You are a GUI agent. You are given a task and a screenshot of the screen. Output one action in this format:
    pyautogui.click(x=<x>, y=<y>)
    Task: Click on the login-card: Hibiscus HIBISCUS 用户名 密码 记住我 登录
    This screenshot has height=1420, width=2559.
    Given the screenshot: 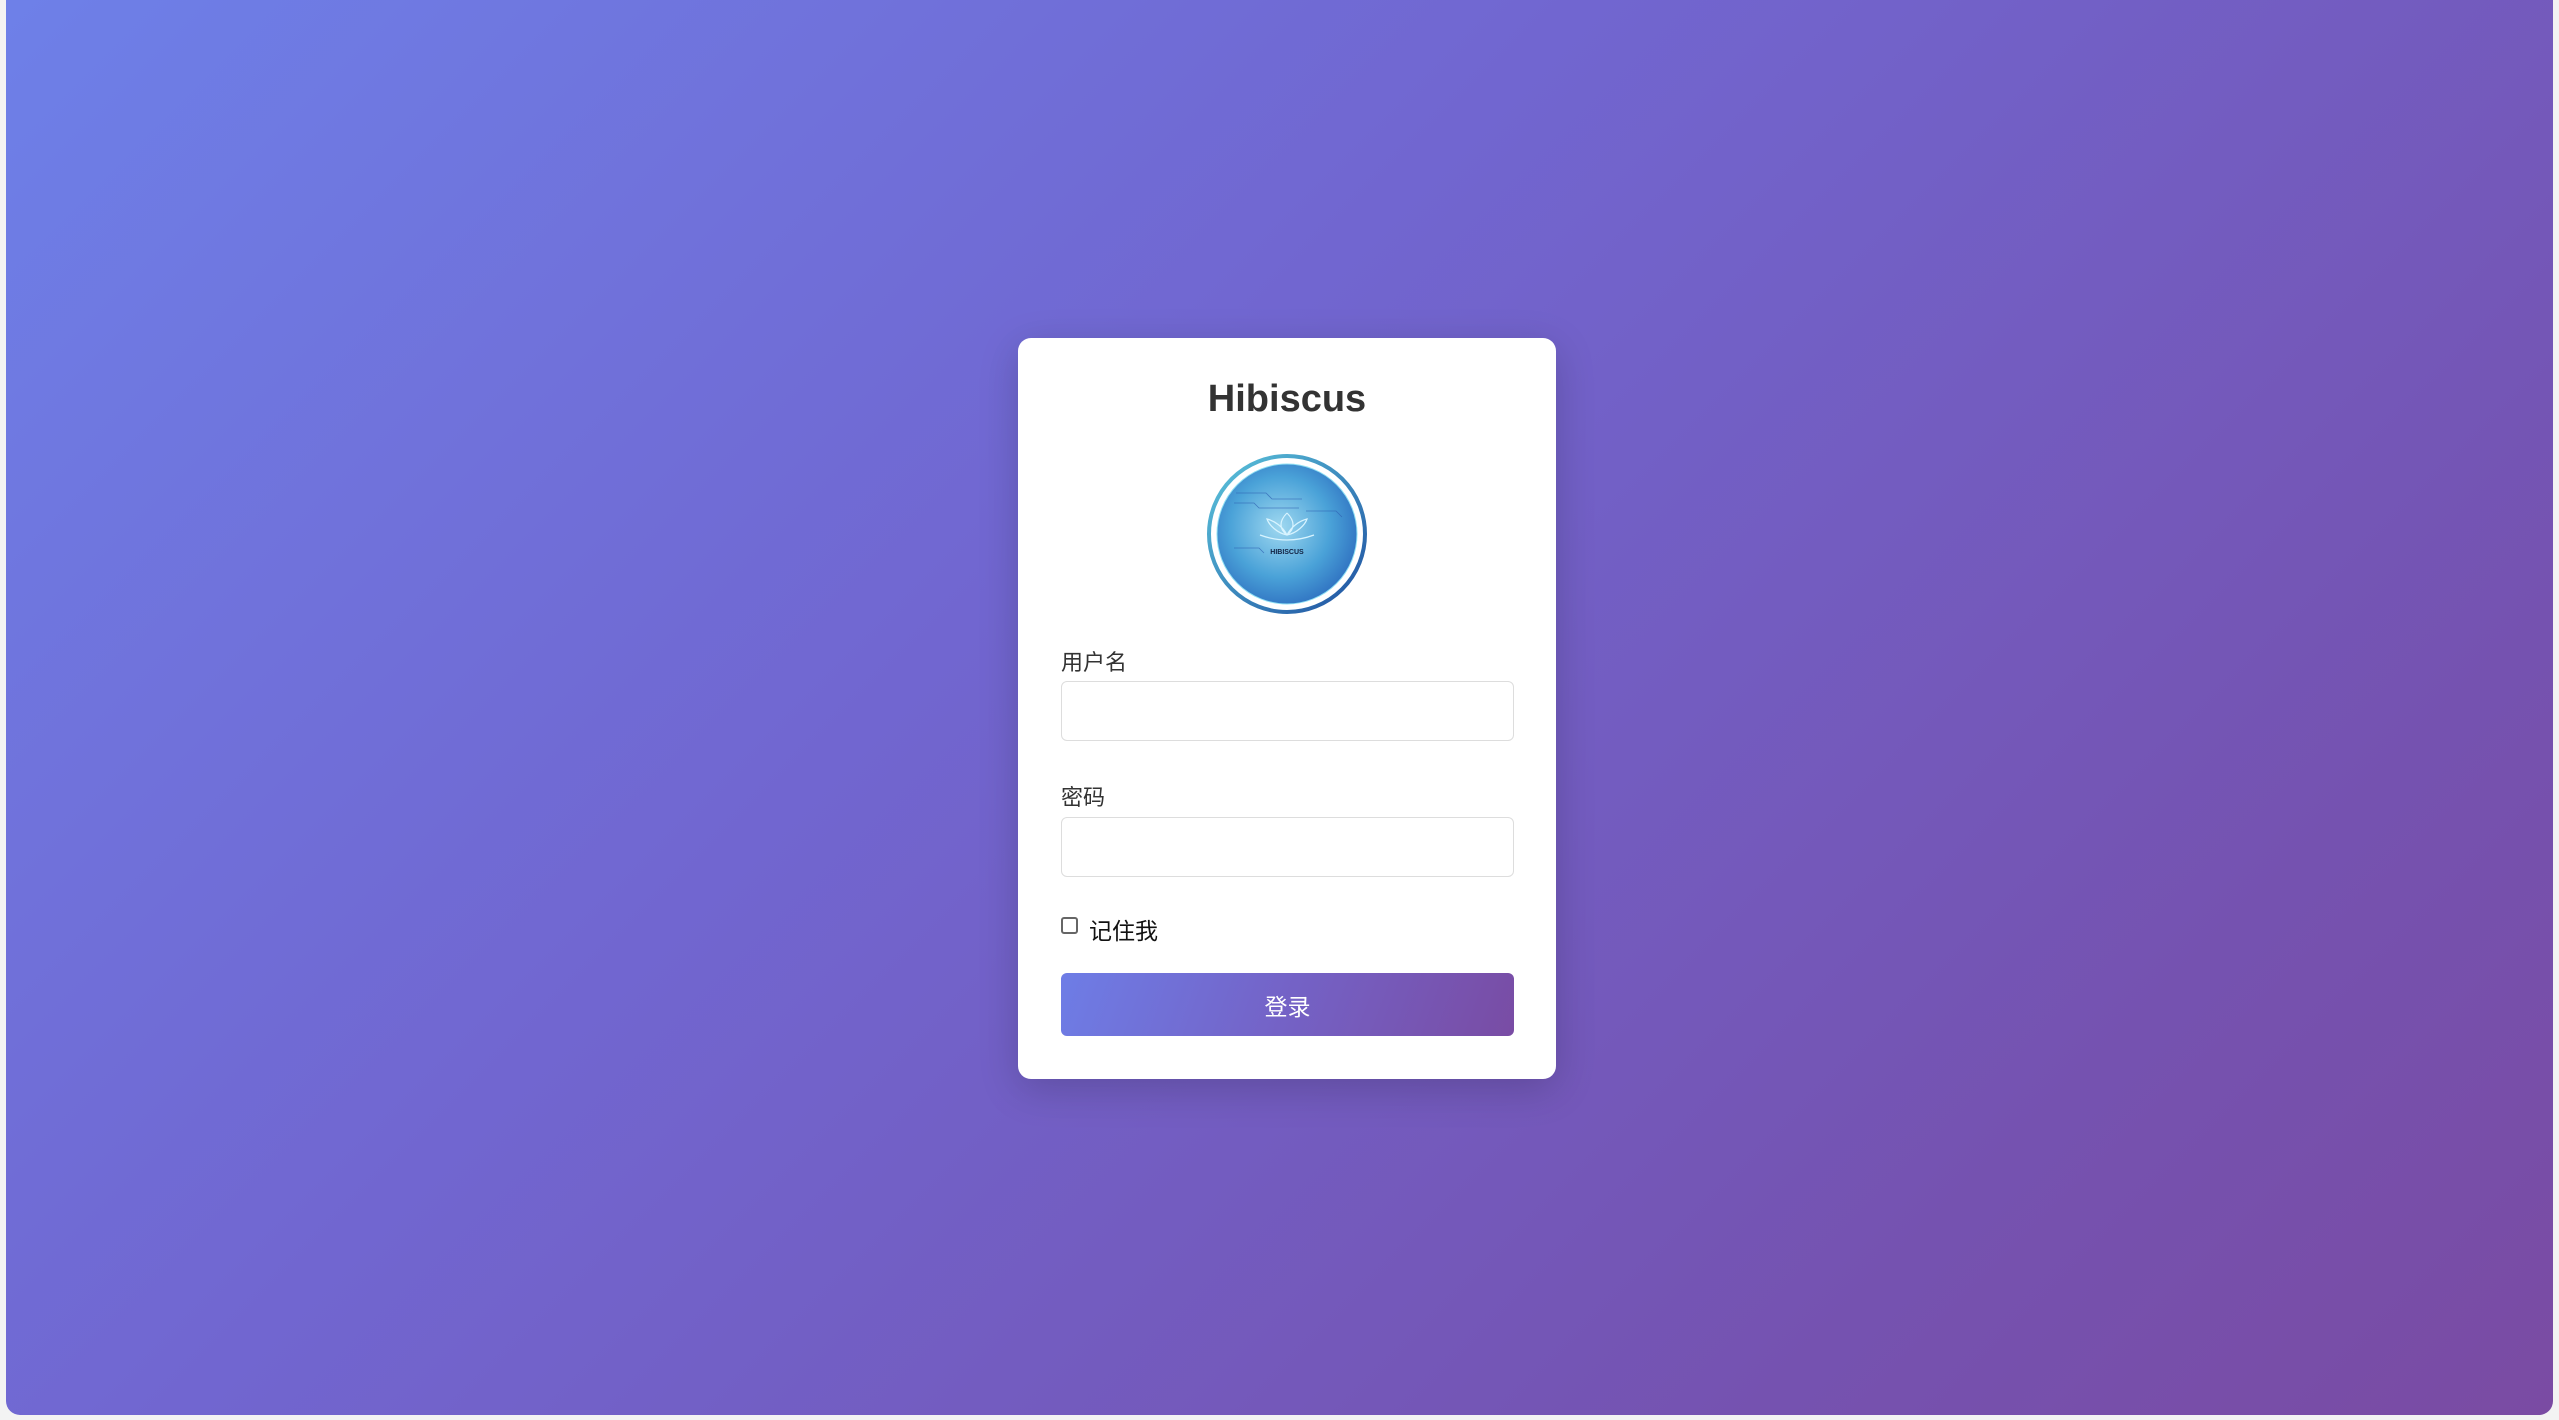 What is the action you would take?
    pyautogui.click(x=1287, y=708)
    